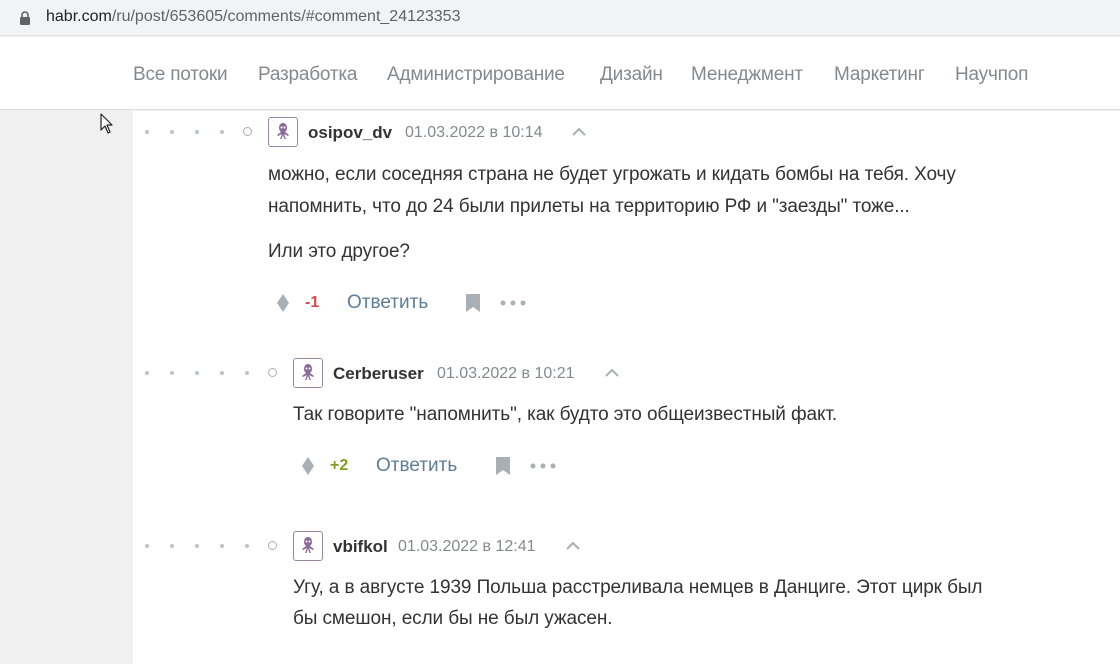  Describe the element at coordinates (360, 547) in the screenshot. I see `comment-author: vbifkol` at that location.